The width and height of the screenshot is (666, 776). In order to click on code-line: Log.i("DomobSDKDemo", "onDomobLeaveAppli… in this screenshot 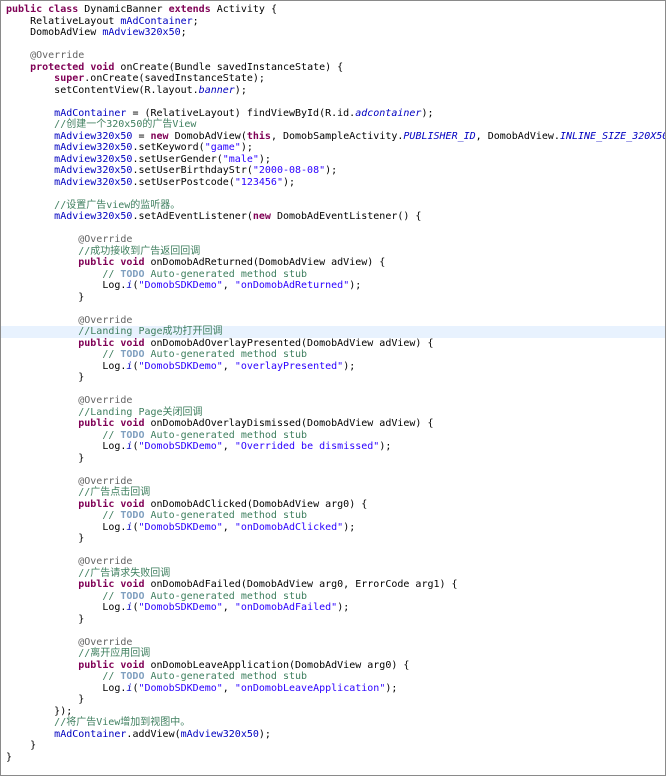, I will do `click(334, 689)`.